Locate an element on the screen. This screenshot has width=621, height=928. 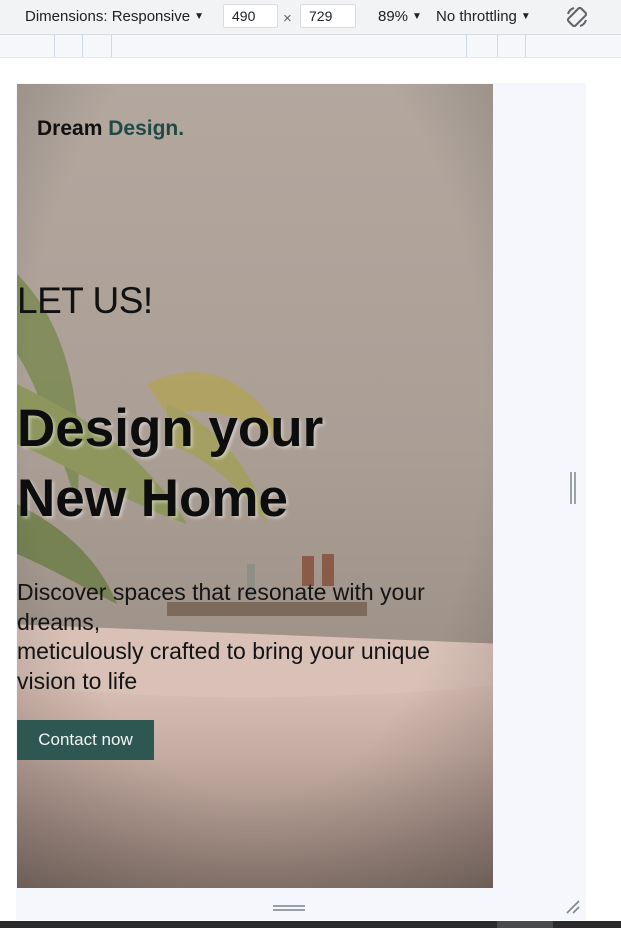
taskbar-item is located at coordinates (525, 924).